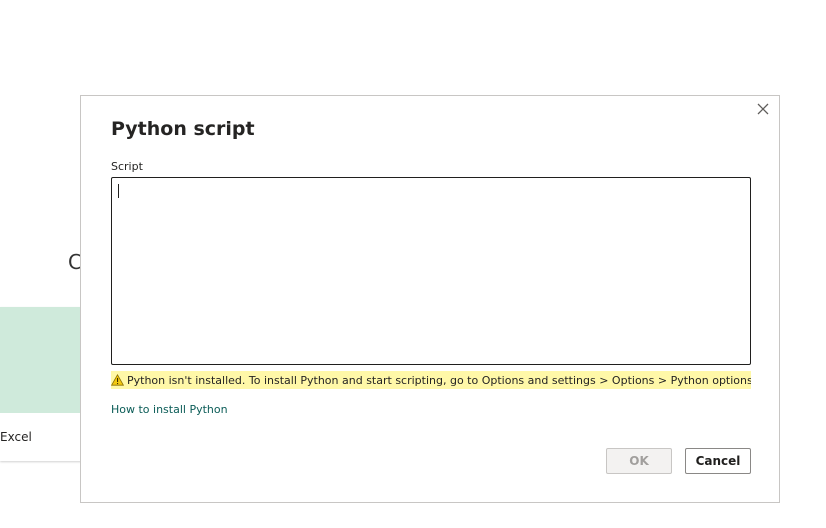 This screenshot has width=826, height=528. What do you see at coordinates (118, 191) in the screenshot?
I see `text-caret` at bounding box center [118, 191].